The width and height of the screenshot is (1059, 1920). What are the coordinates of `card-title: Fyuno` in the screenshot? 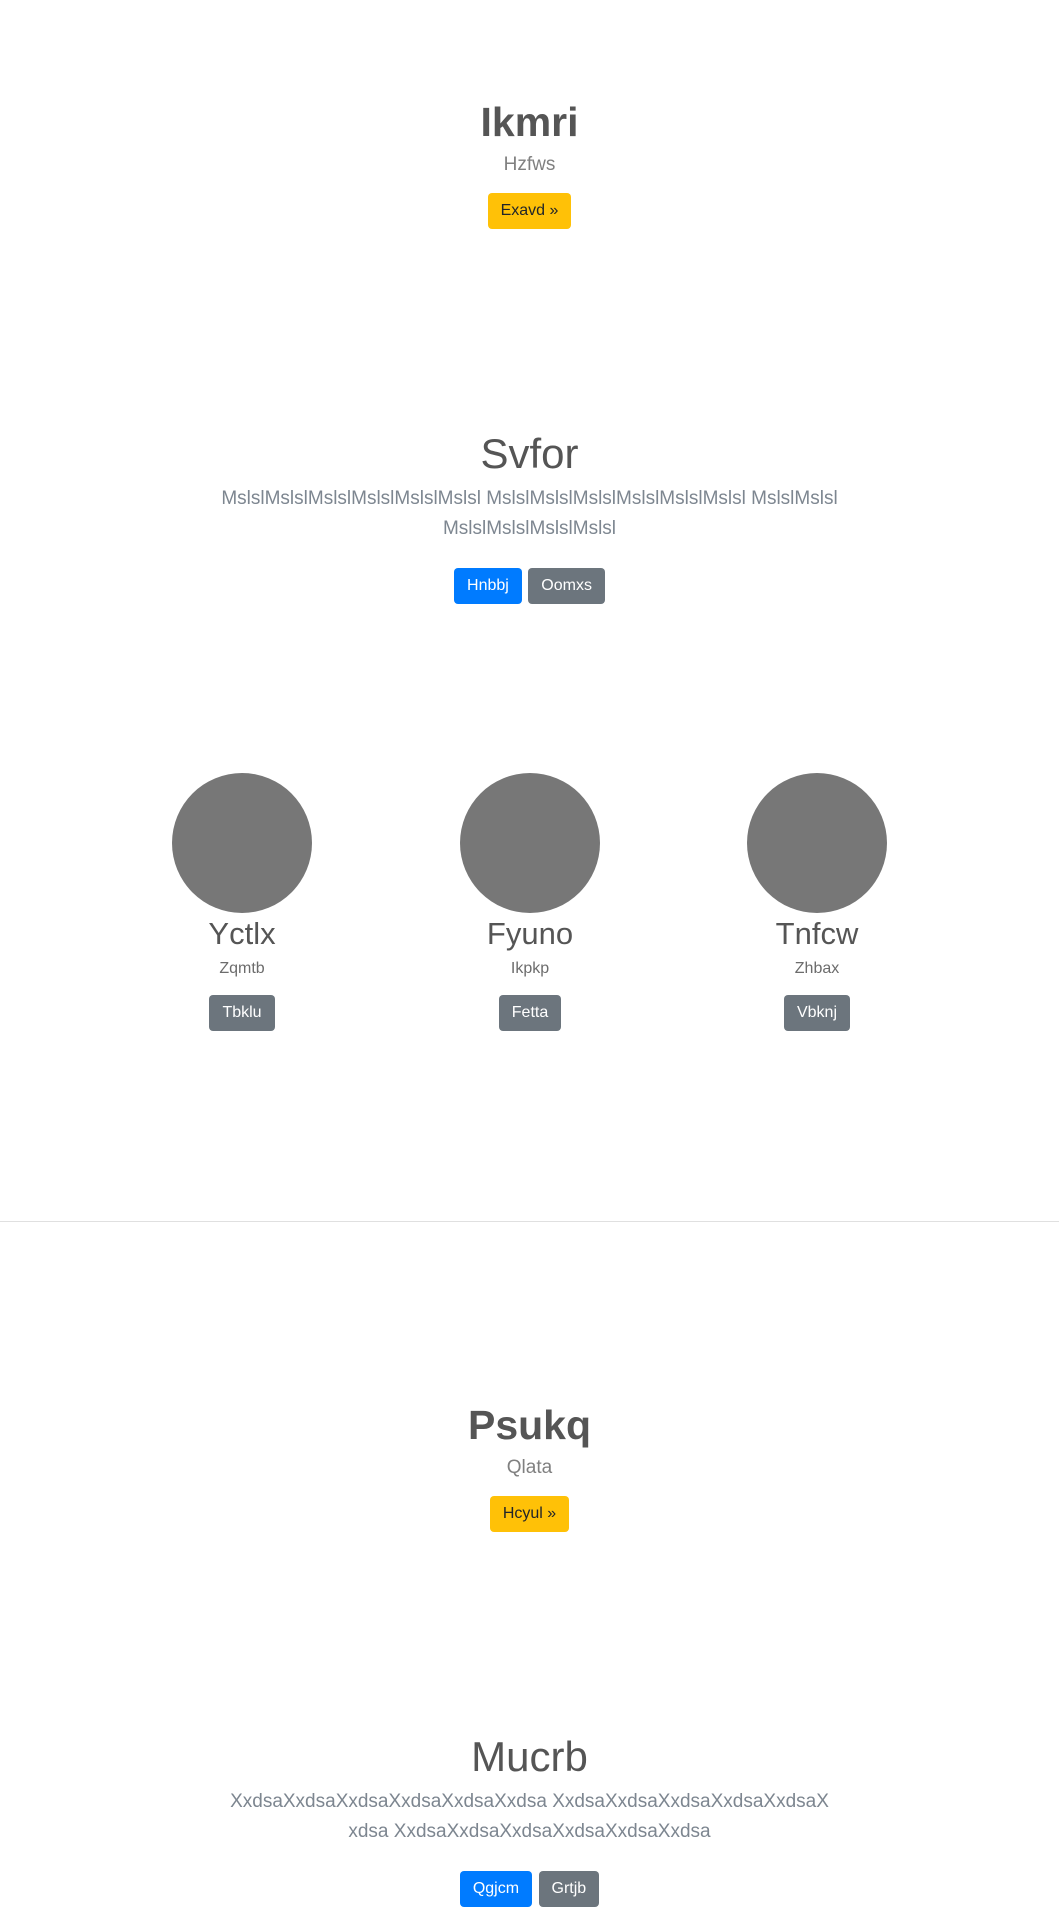 It's located at (530, 933).